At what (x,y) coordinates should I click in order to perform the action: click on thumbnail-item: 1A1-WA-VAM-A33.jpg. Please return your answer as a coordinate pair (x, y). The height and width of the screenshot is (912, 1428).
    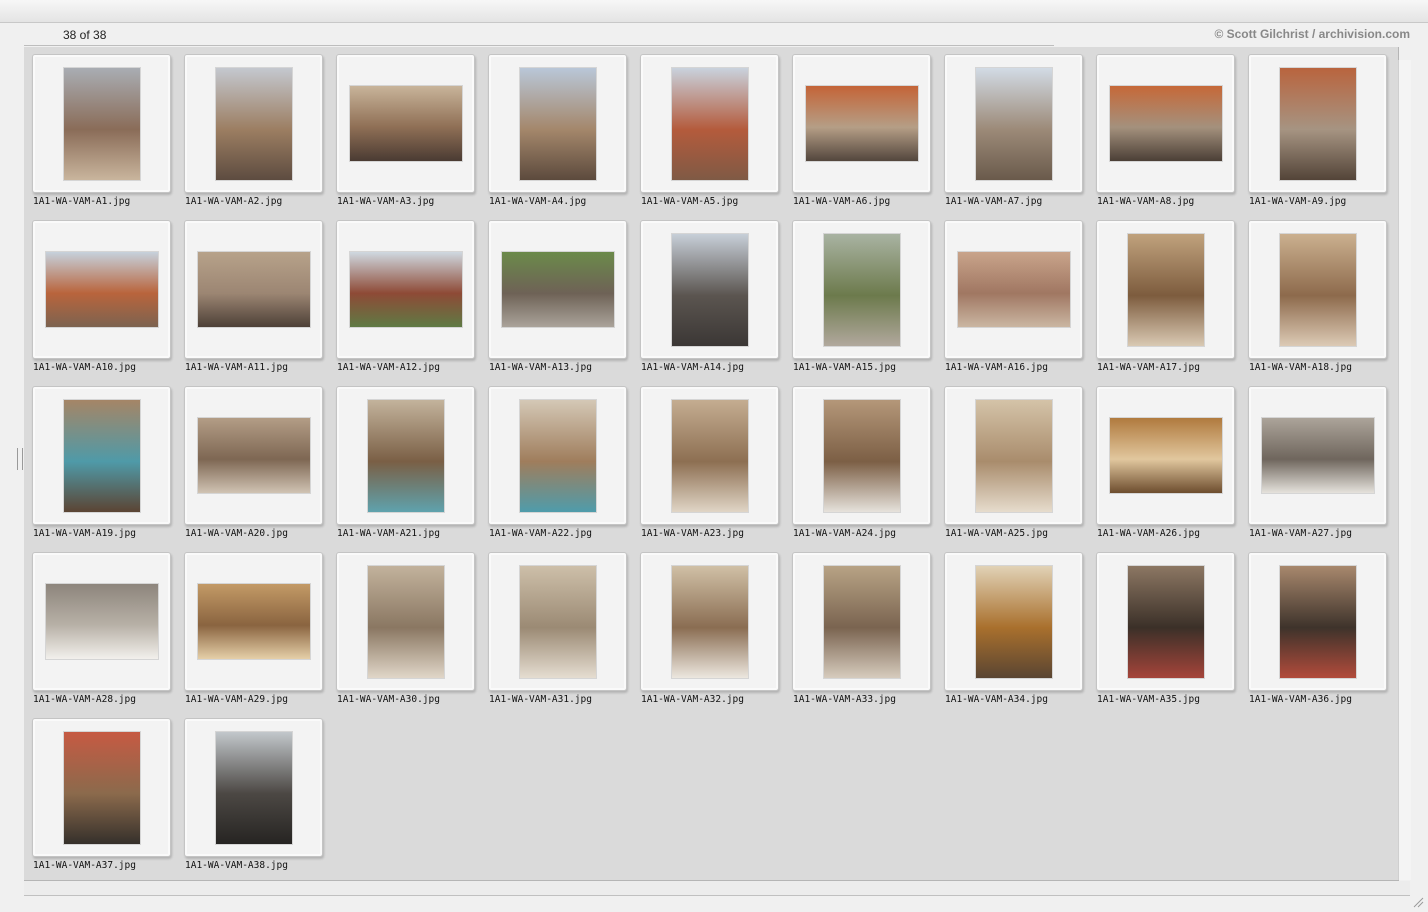
    Looking at the image, I should click on (862, 628).